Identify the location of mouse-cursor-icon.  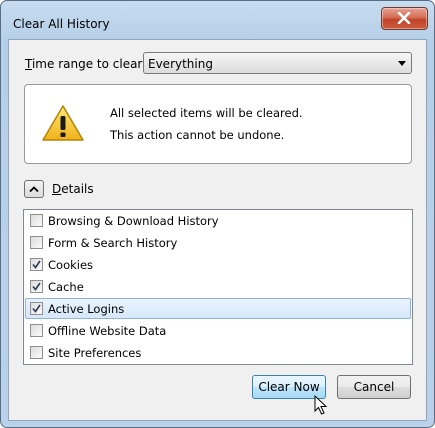
(321, 405).